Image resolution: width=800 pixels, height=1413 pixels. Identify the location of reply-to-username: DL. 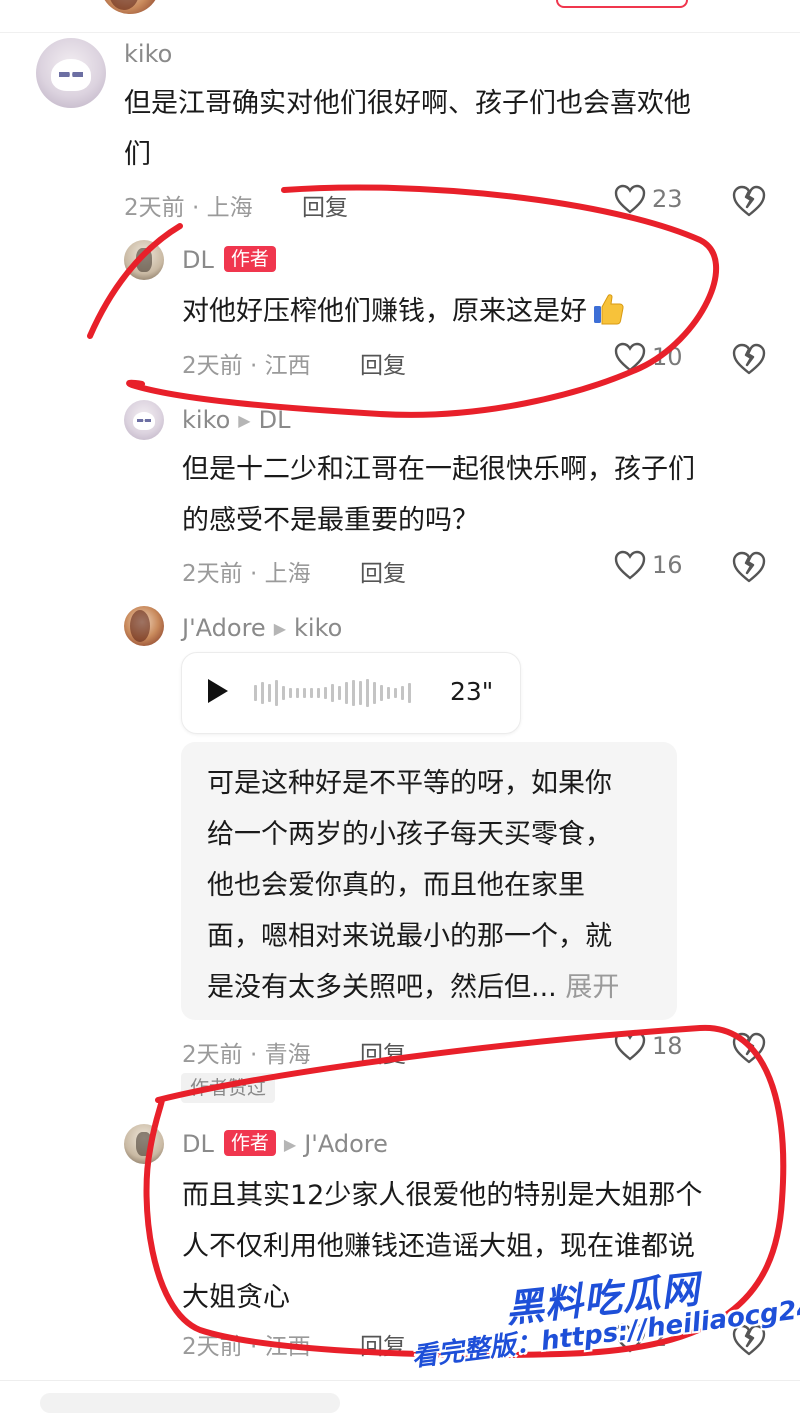
(275, 420).